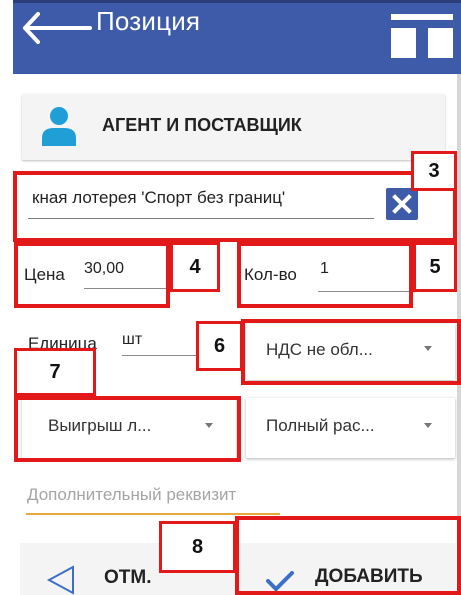 This screenshot has height=595, width=461. What do you see at coordinates (153, 514) in the screenshot?
I see `extra-field-underline` at bounding box center [153, 514].